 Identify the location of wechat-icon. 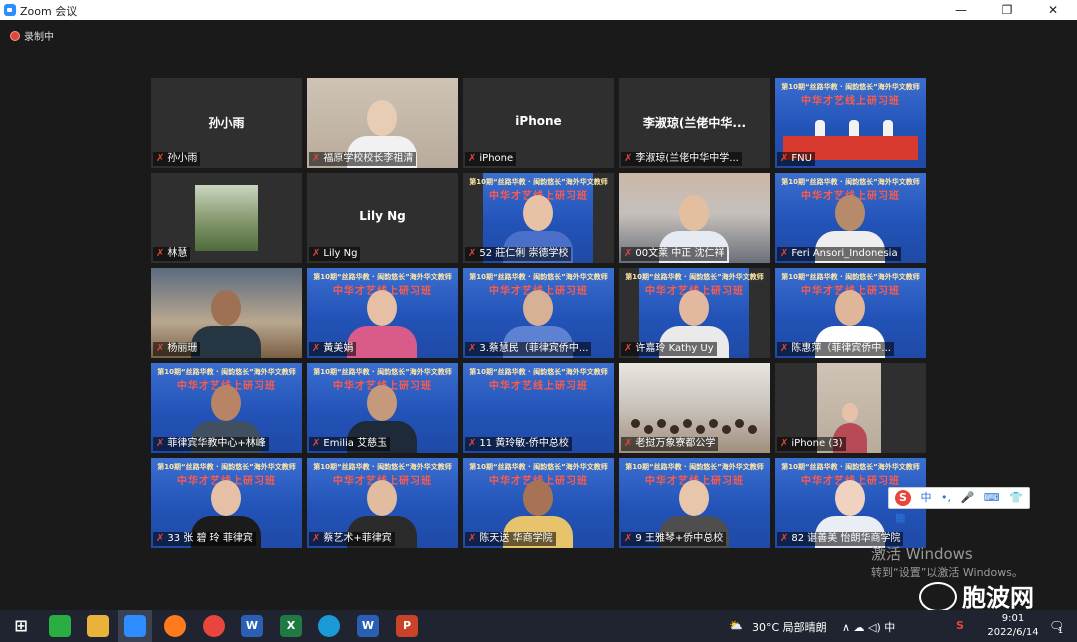
(60, 626).